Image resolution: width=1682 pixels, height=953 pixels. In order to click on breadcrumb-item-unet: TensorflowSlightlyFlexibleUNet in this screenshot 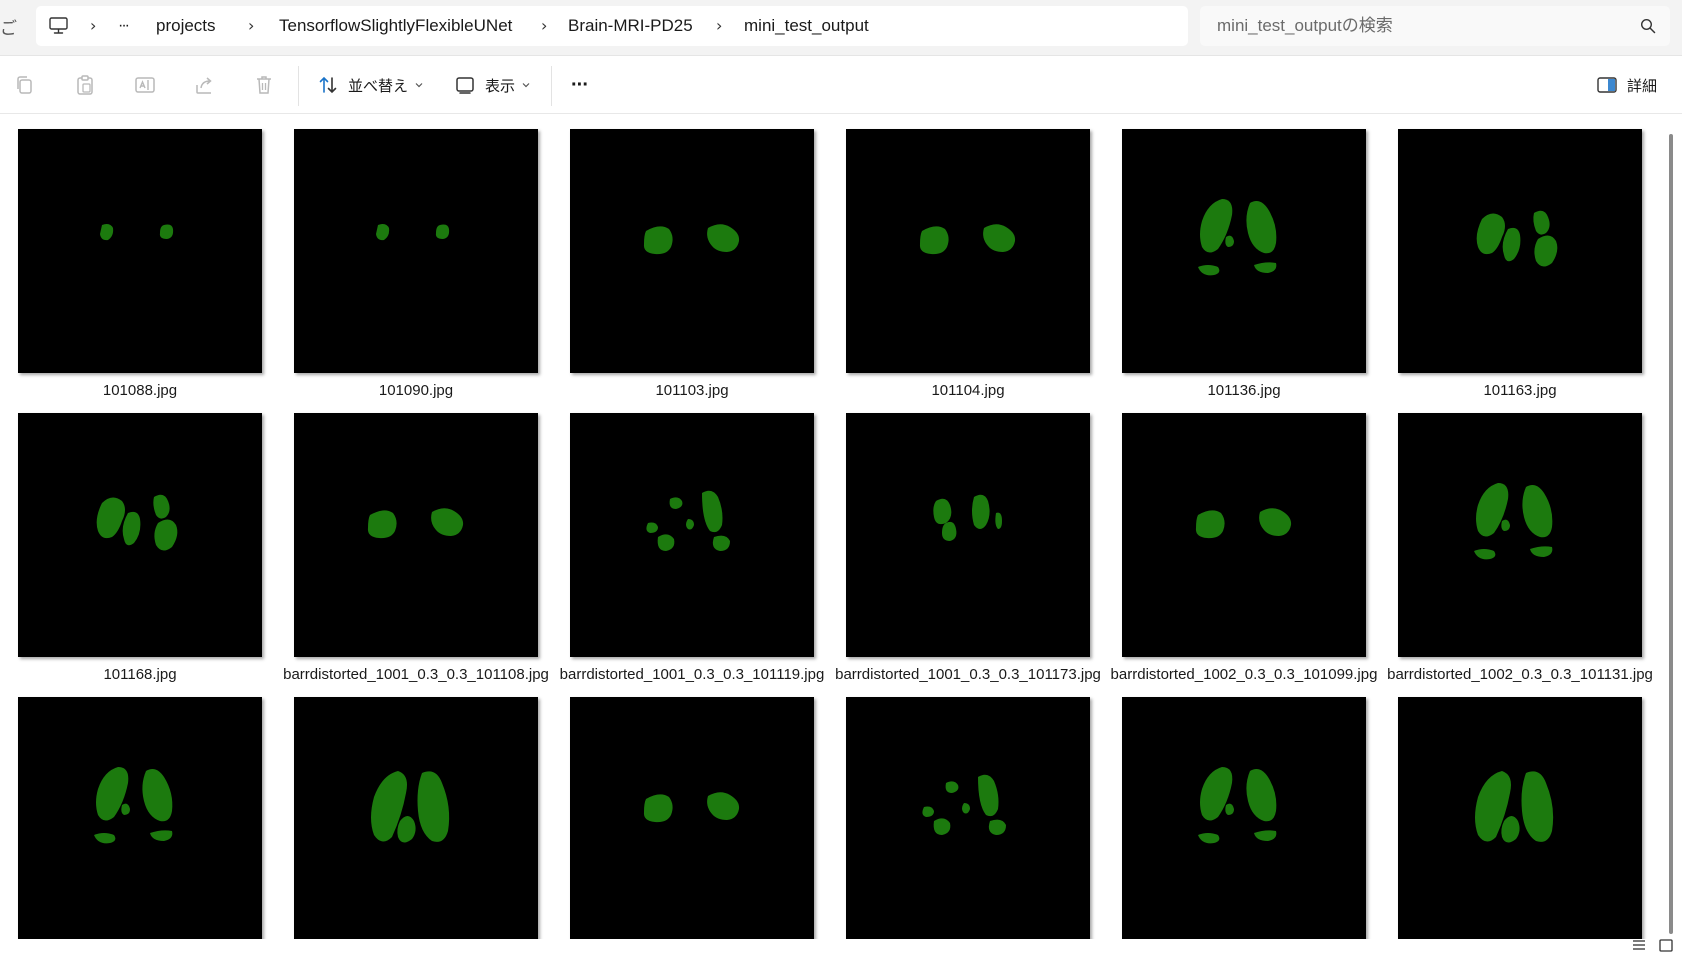, I will do `click(395, 26)`.